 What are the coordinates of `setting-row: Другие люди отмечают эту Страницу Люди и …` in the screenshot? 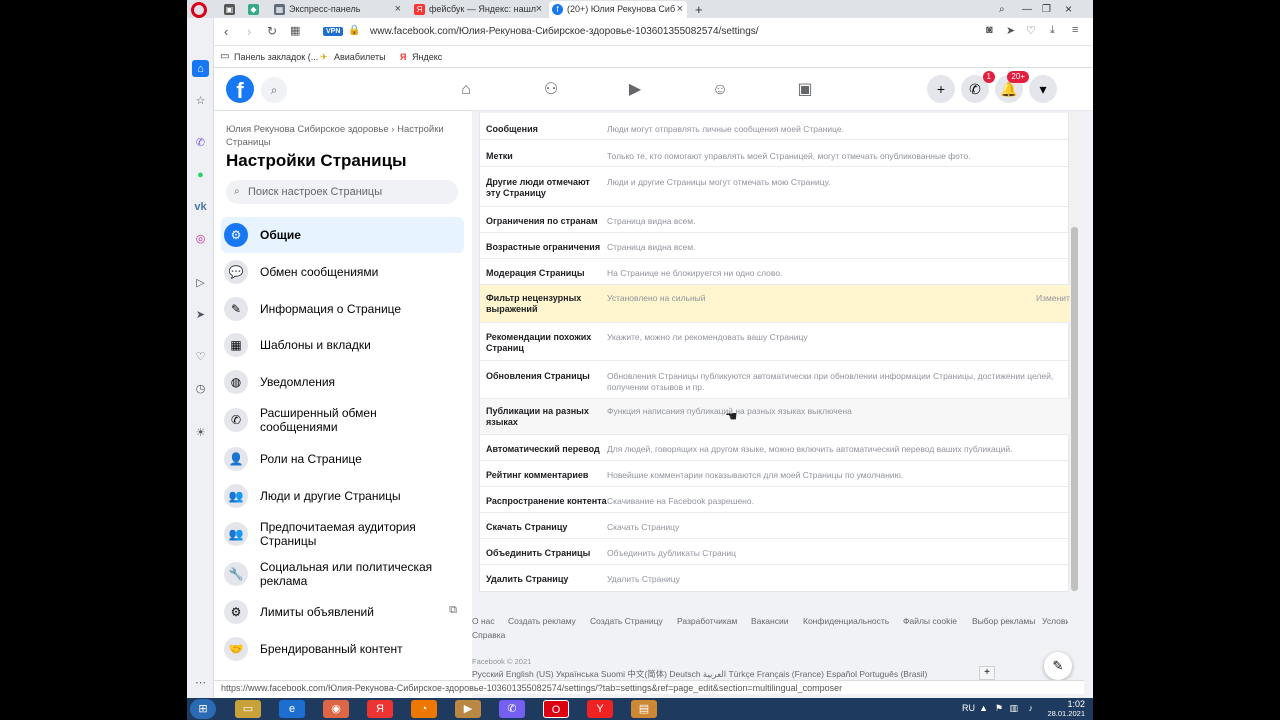 It's located at (775, 187).